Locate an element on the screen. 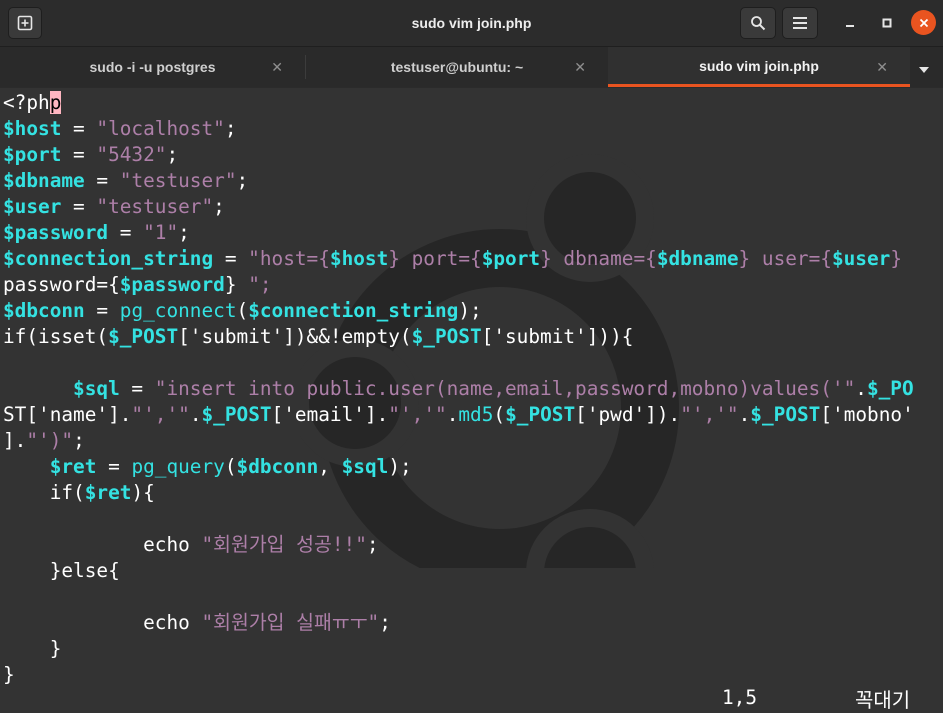 This screenshot has height=713, width=943. close-icon is located at coordinates (923, 22).